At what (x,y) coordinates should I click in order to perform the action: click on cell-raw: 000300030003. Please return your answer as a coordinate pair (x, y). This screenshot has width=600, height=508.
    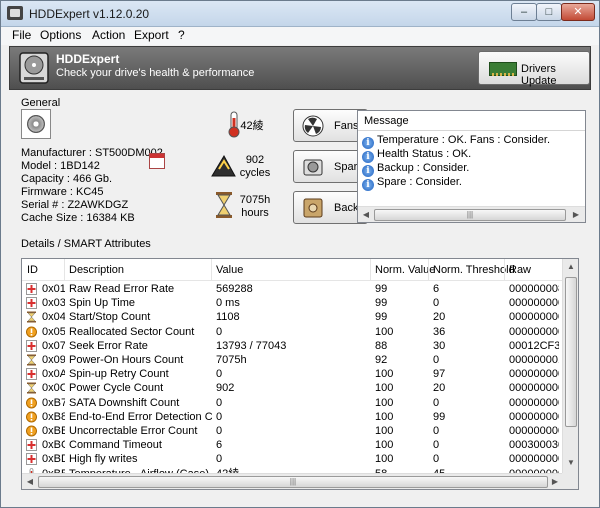
    Looking at the image, I should click on (534, 445).